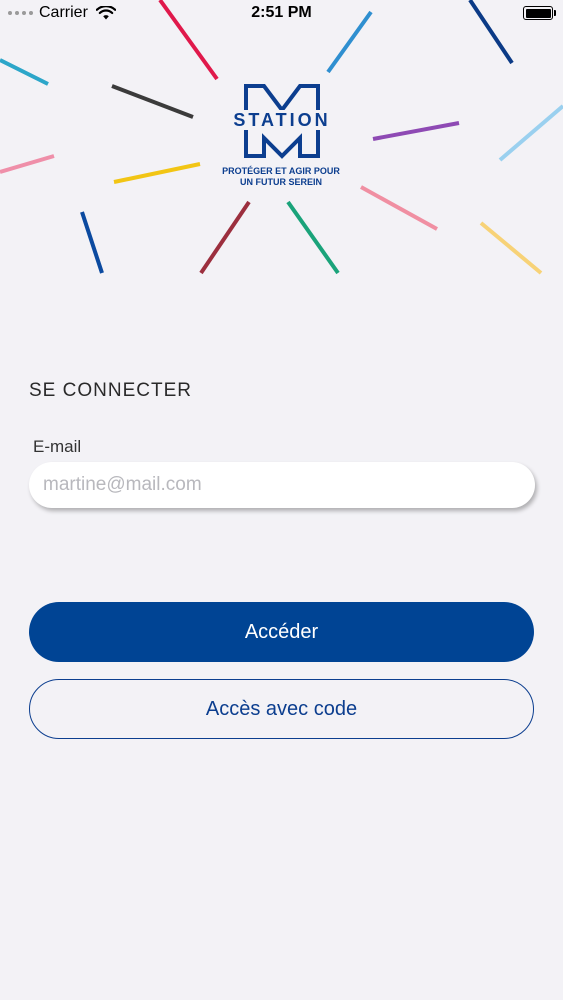 The width and height of the screenshot is (563, 1000). Describe the element at coordinates (110, 390) in the screenshot. I see `login-title: SE CONNECTER` at that location.